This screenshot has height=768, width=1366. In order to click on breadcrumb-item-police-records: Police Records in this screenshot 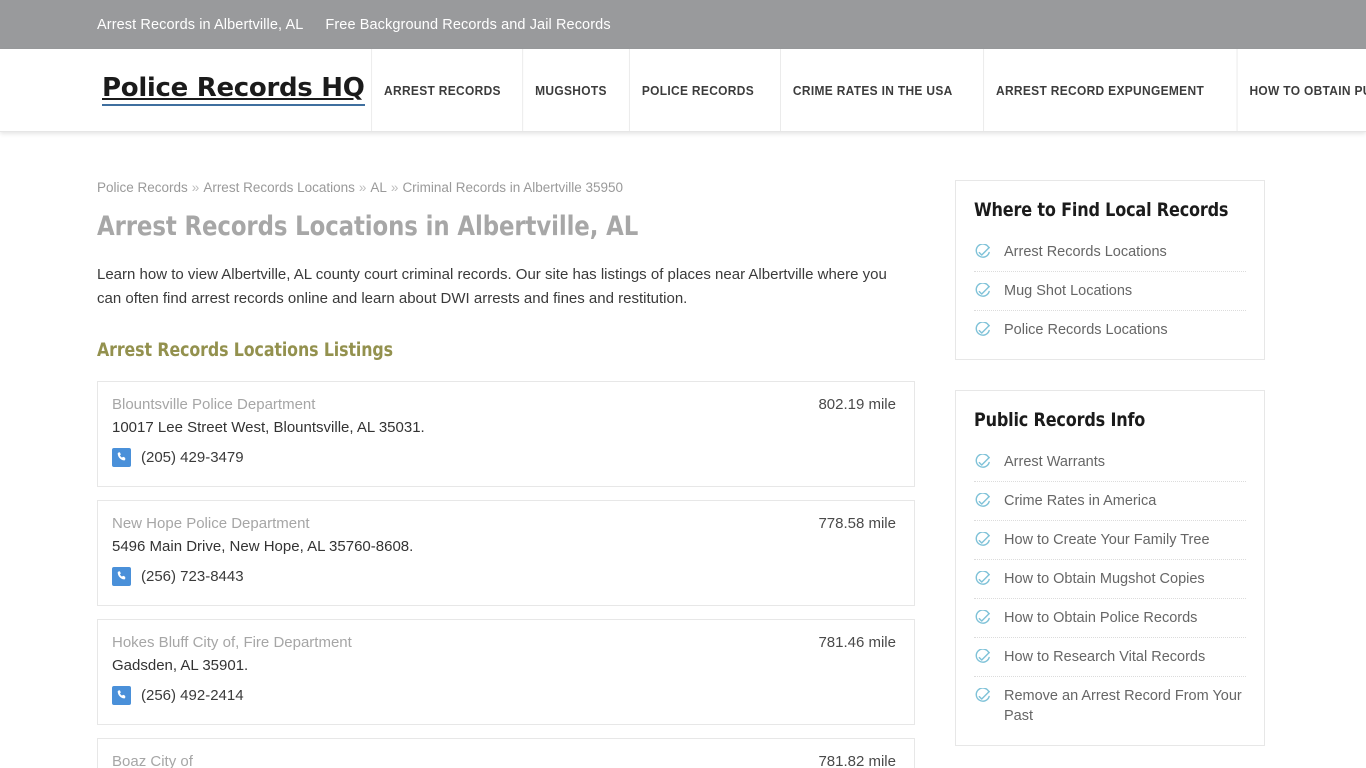, I will do `click(142, 187)`.